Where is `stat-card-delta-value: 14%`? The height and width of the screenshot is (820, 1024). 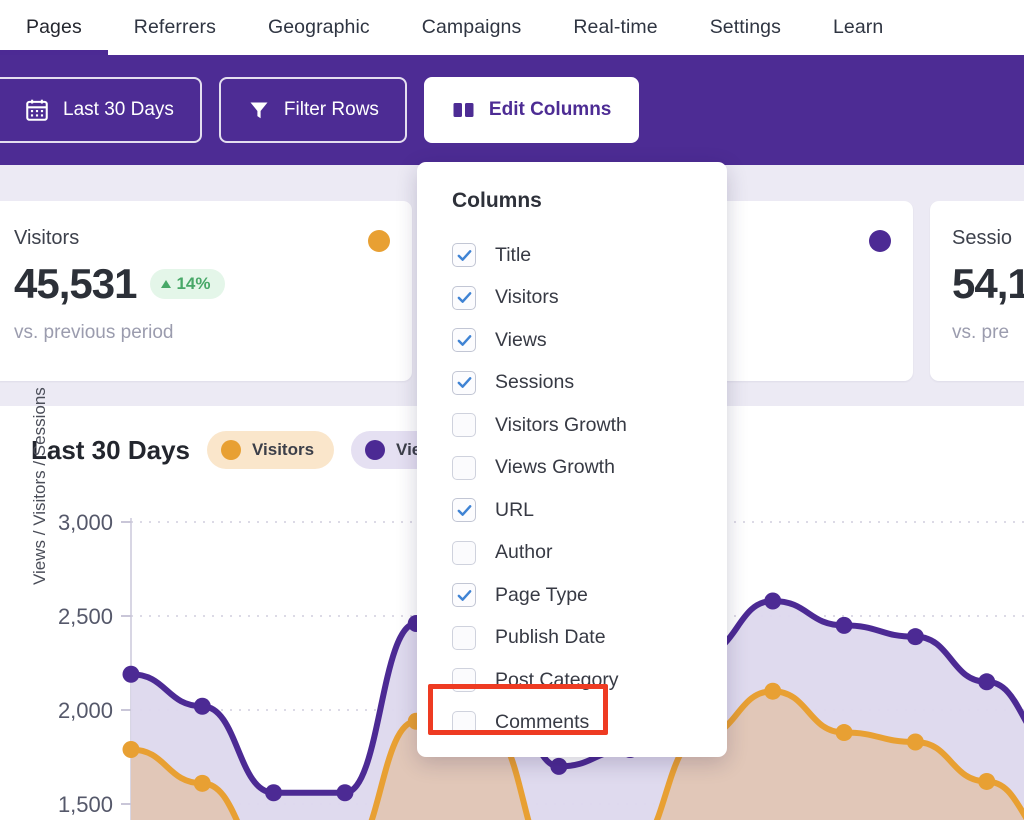
stat-card-delta-value: 14% is located at coordinates (193, 283).